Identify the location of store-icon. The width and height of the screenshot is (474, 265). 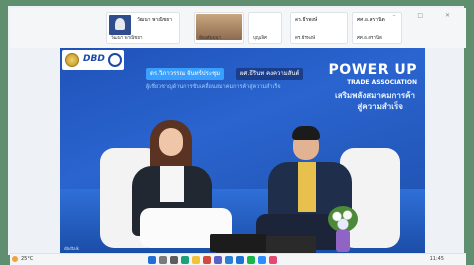
(229, 260).